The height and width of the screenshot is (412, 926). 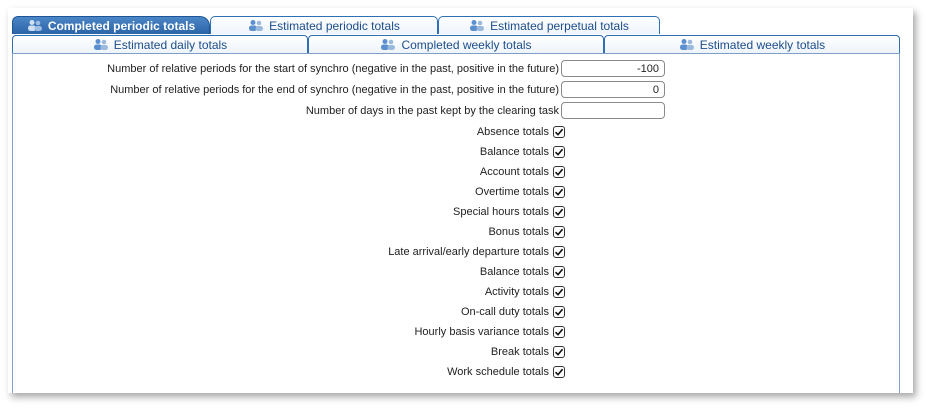 I want to click on checkbox-row-absence-totals: Absence totals, so click(x=521, y=132).